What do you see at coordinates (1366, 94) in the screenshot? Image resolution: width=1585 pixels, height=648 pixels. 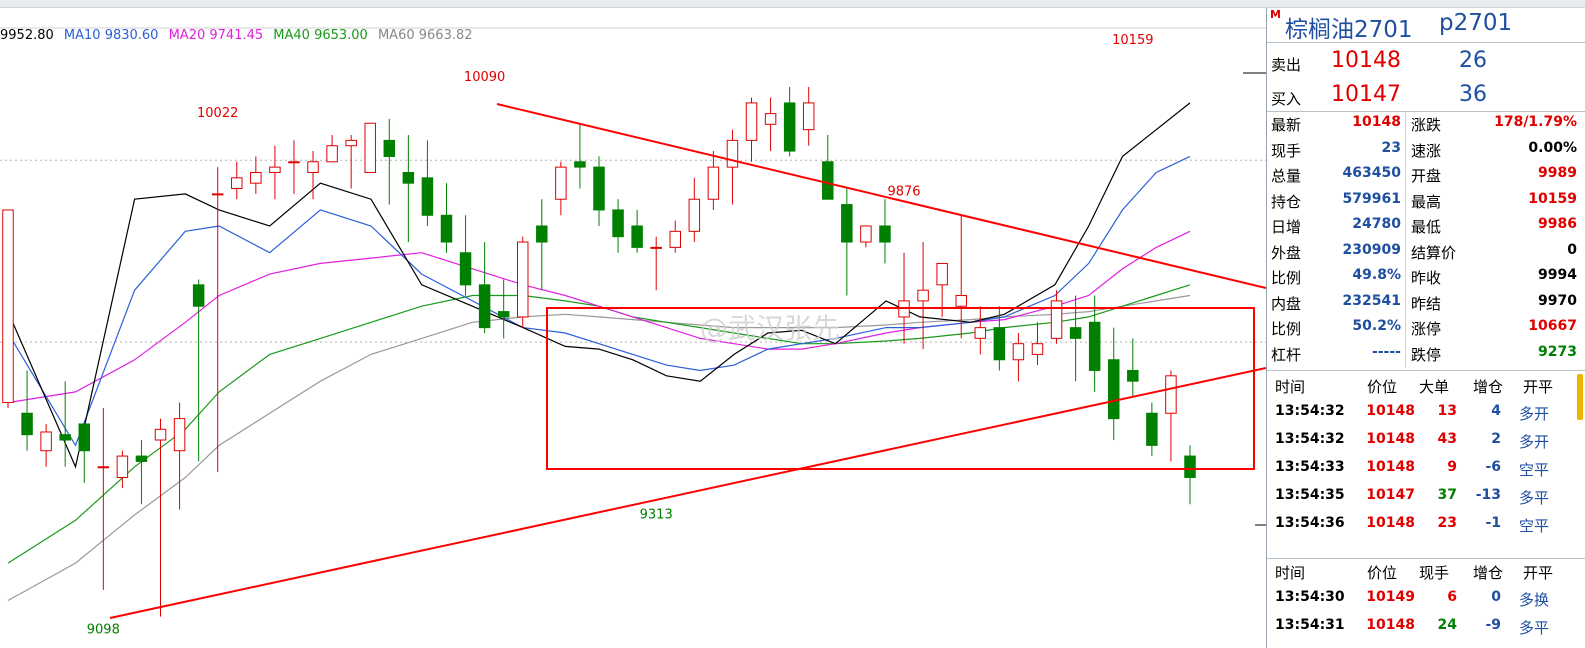 I see `buy-price: 10147` at bounding box center [1366, 94].